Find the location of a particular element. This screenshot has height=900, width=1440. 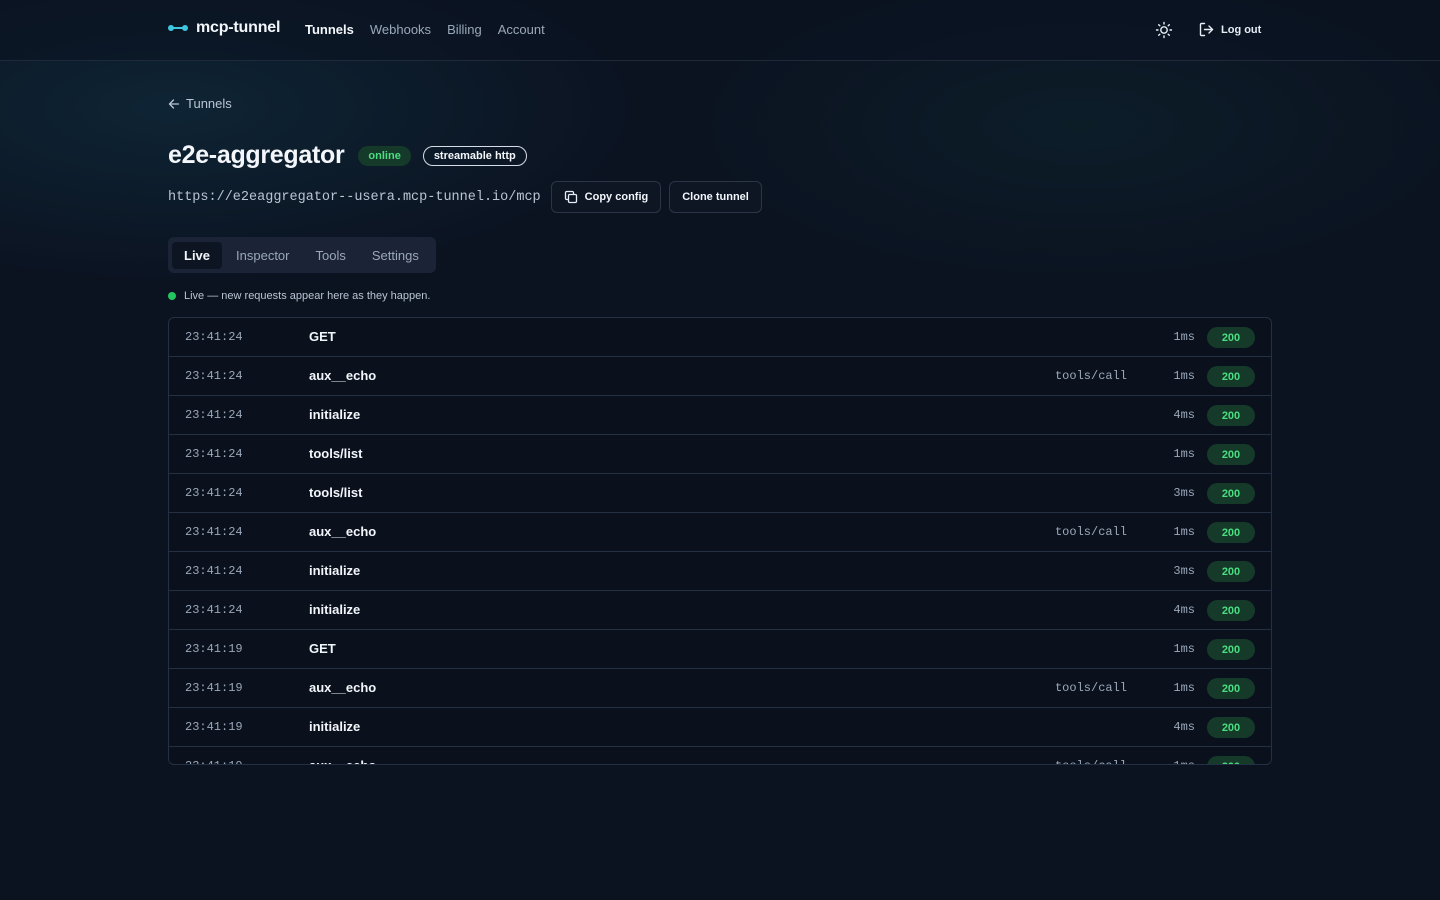

theme-toggle-button is located at coordinates (1164, 30).